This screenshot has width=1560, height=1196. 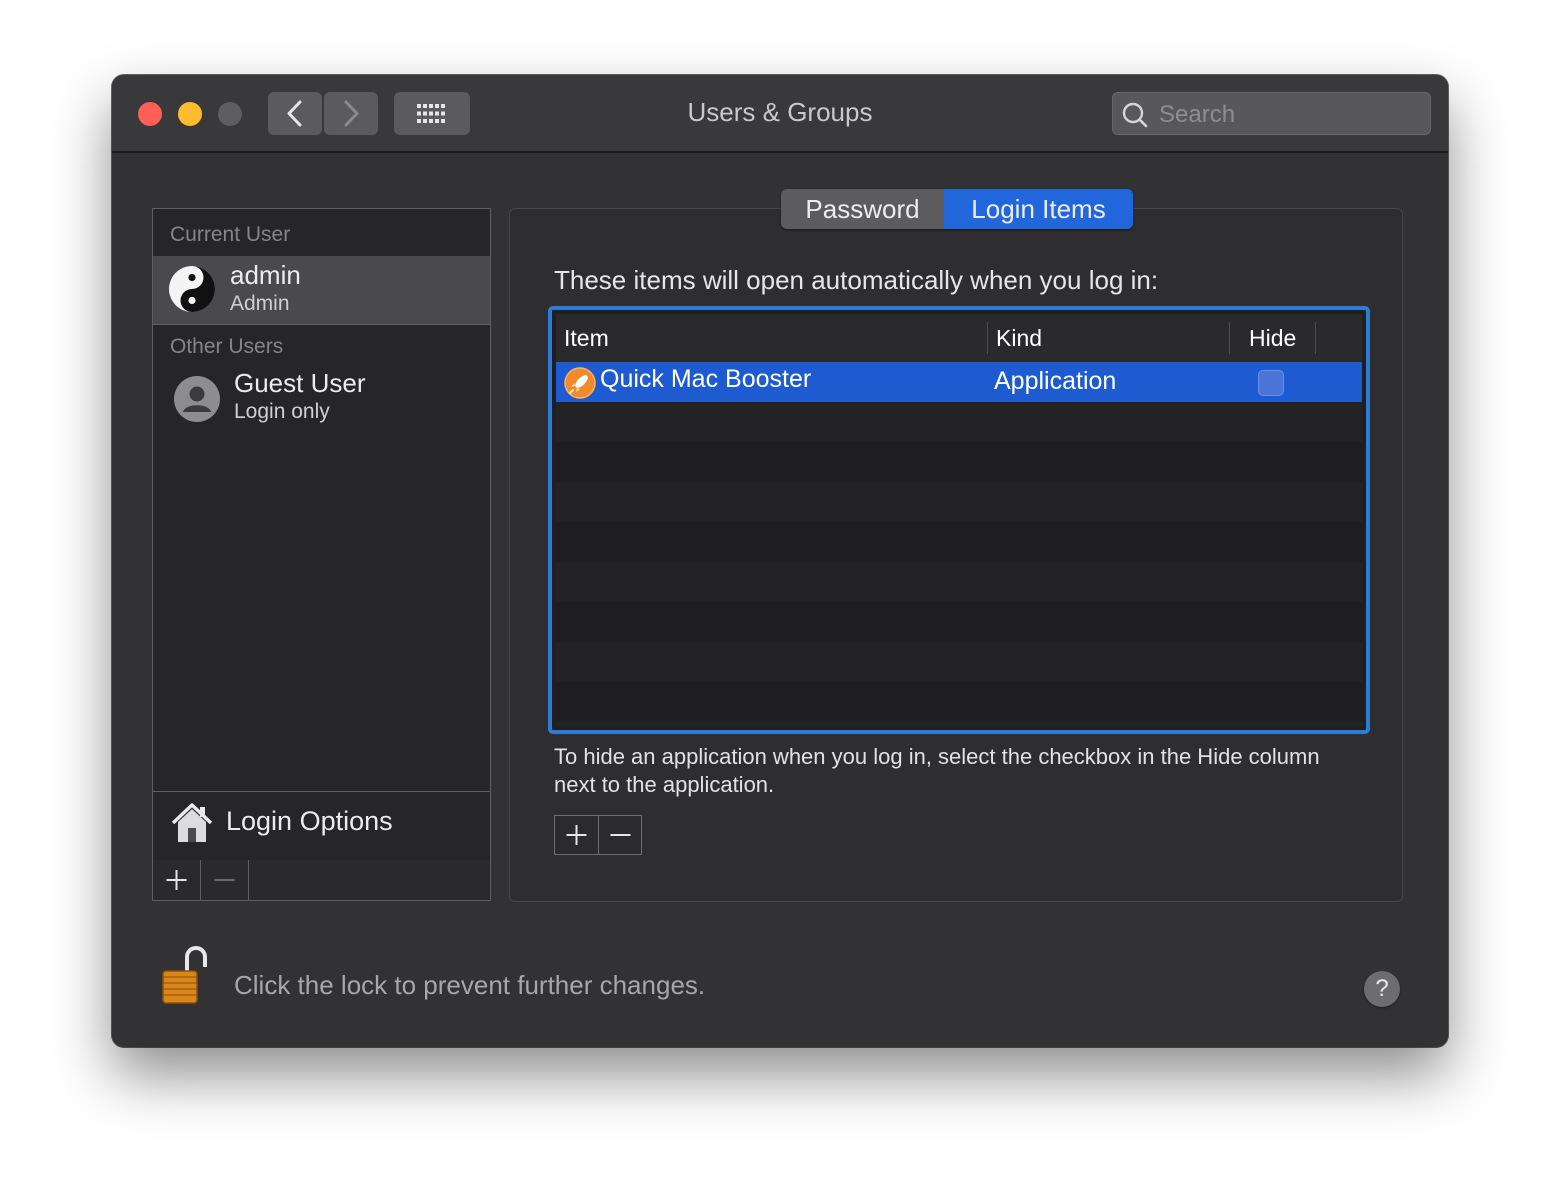 What do you see at coordinates (1289, 115) in the screenshot?
I see `search-input` at bounding box center [1289, 115].